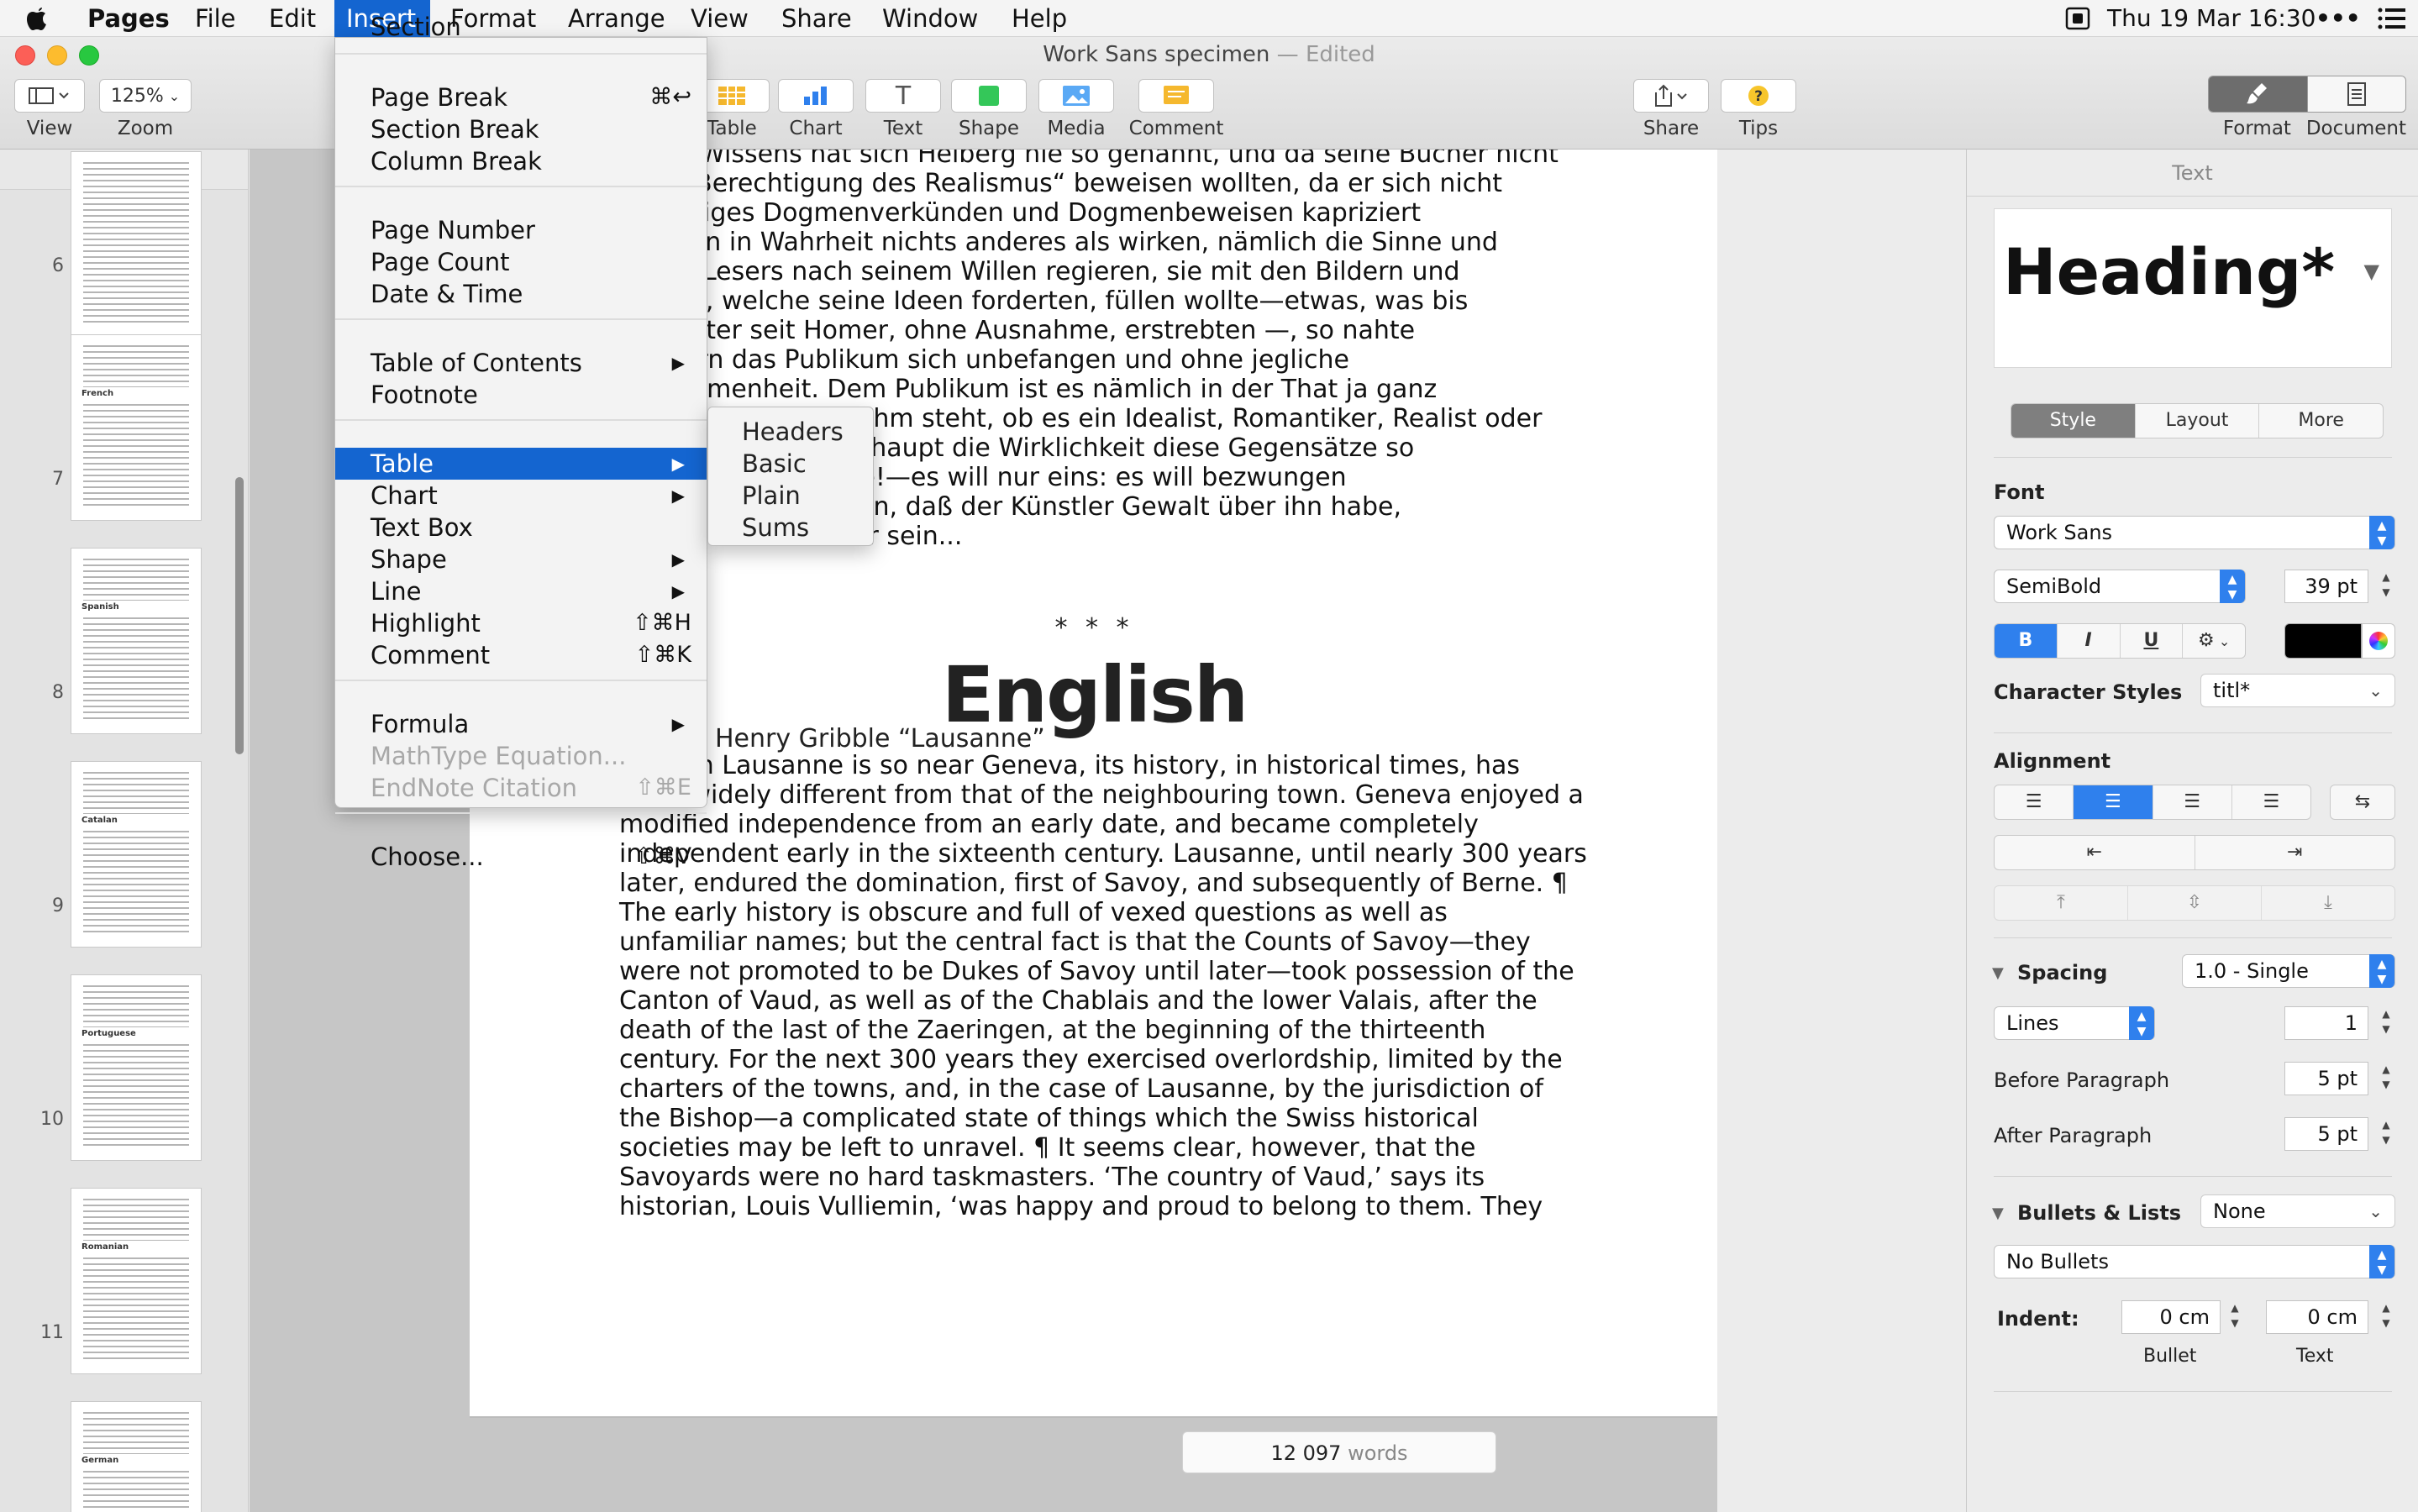  I want to click on menu-clock: Thu 19 Mar 16:30, so click(2211, 18).